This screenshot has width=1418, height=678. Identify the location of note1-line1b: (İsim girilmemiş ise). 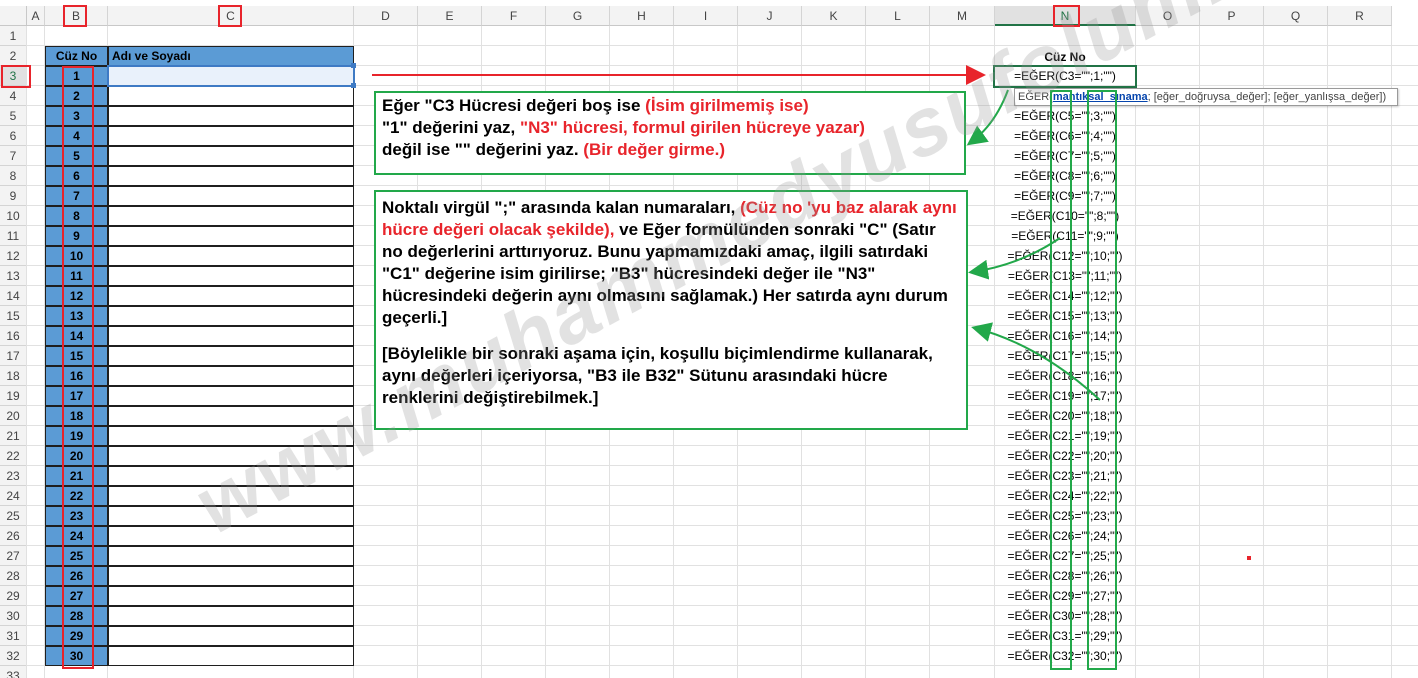
(727, 105).